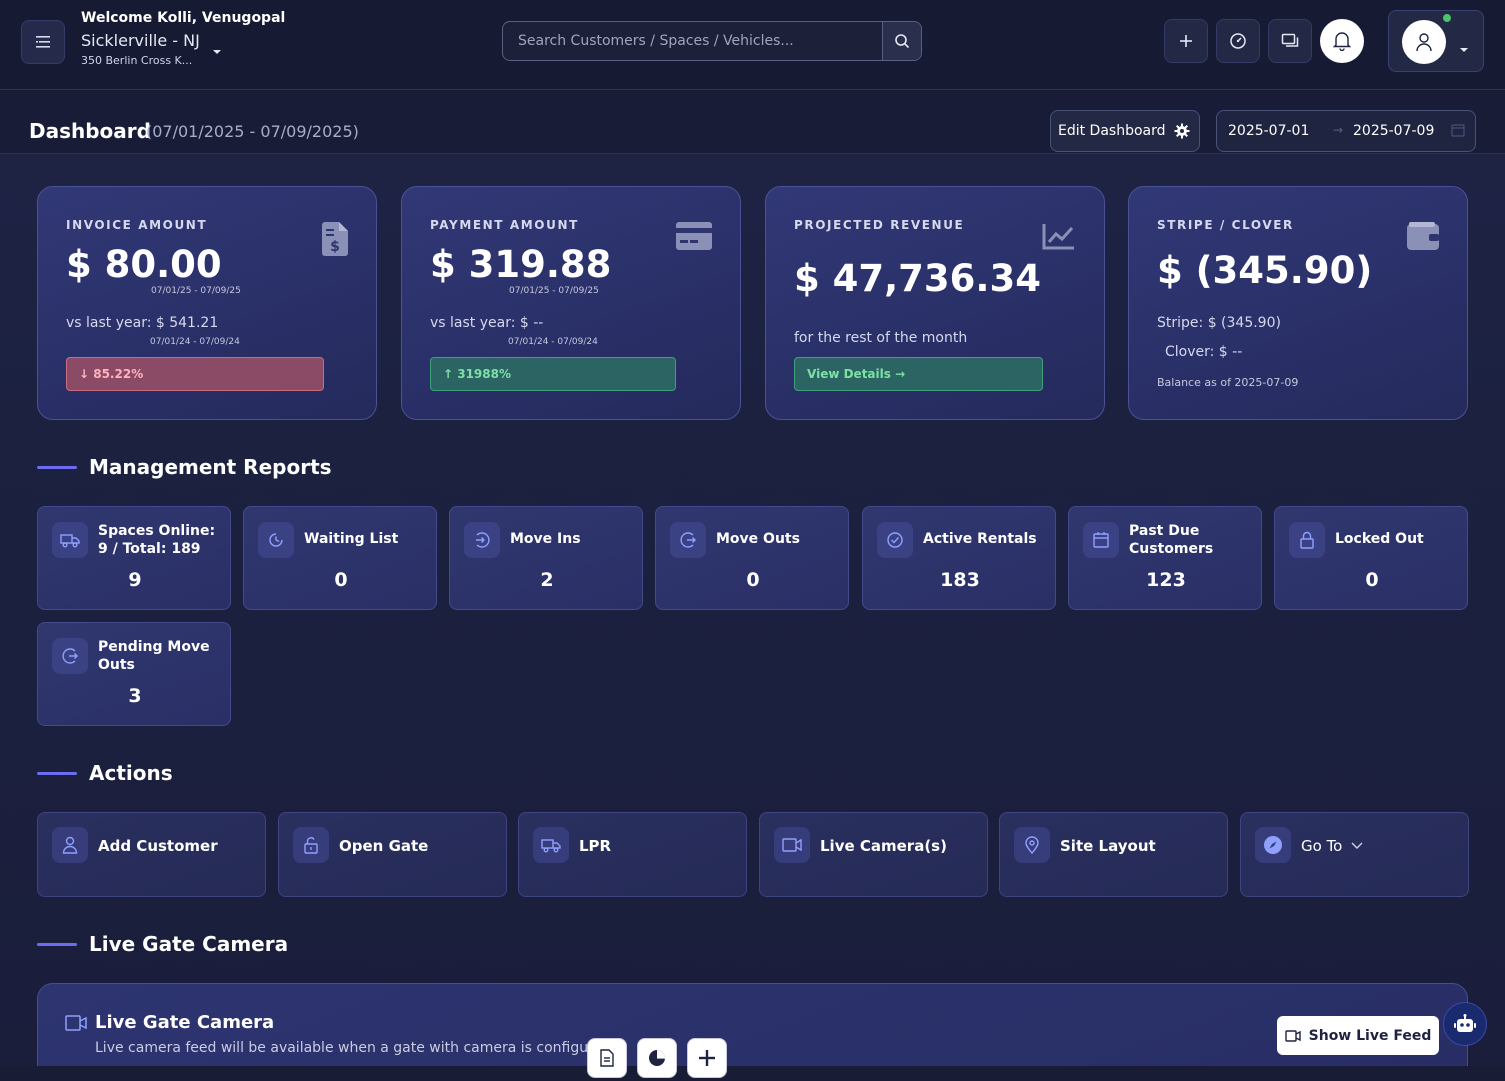  What do you see at coordinates (1265, 270) in the screenshot?
I see `stripe-clover-value: $ (345.90)` at bounding box center [1265, 270].